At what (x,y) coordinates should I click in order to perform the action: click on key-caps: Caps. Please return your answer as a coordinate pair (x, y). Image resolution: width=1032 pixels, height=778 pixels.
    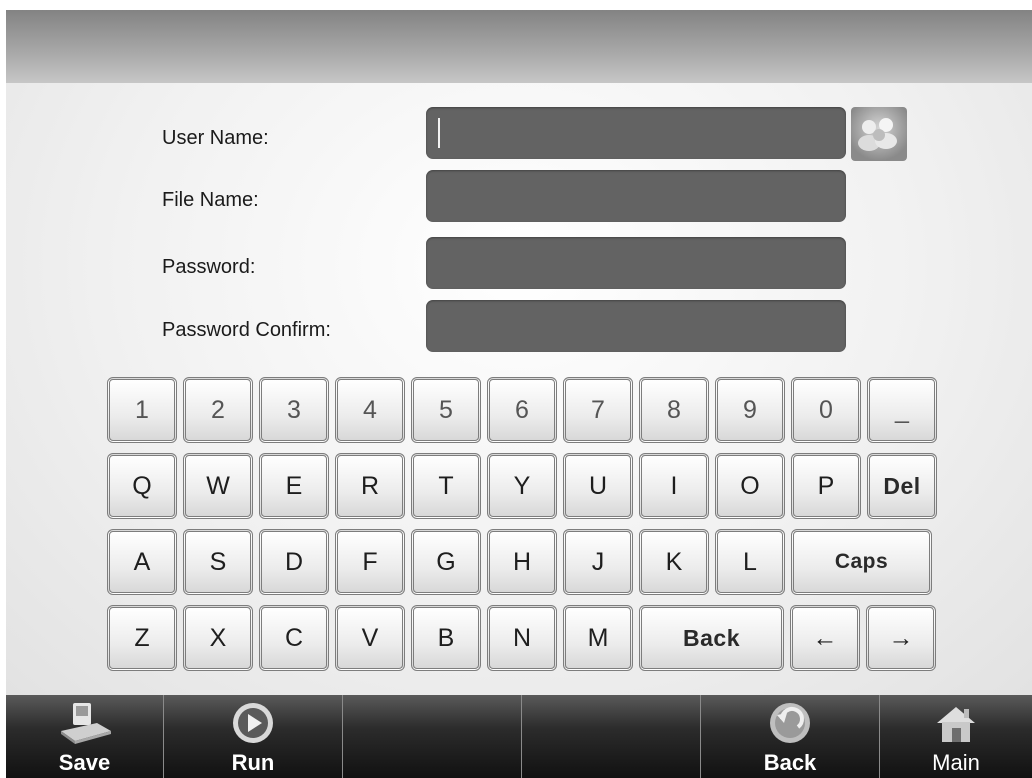
    Looking at the image, I should click on (861, 562).